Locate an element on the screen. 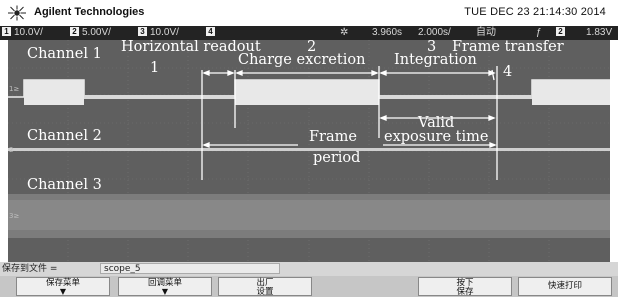 The width and height of the screenshot is (618, 297). save-to-file-bar: 保存到文件 = scope_5 is located at coordinates (309, 269).